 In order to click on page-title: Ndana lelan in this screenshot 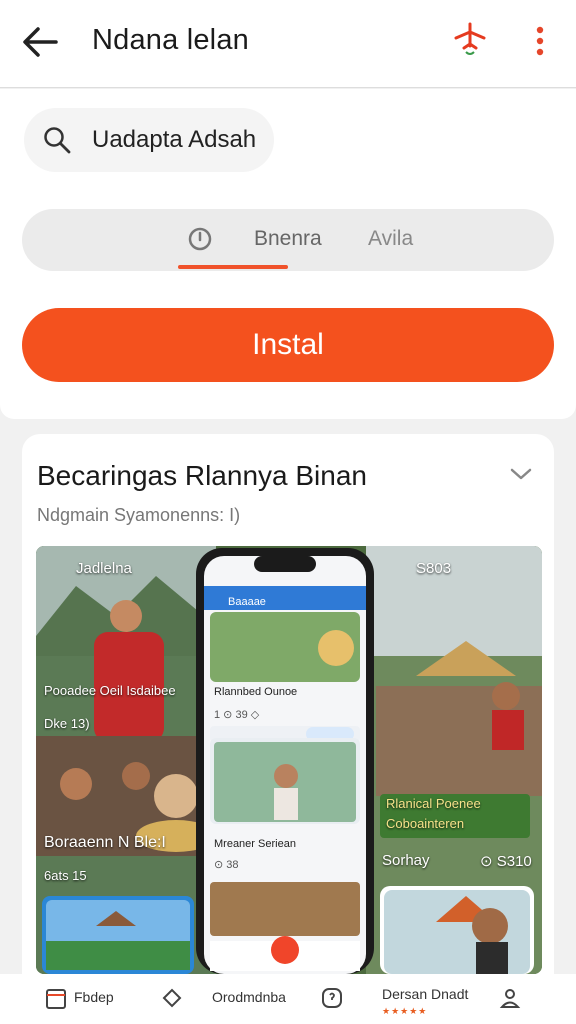, I will do `click(170, 40)`.